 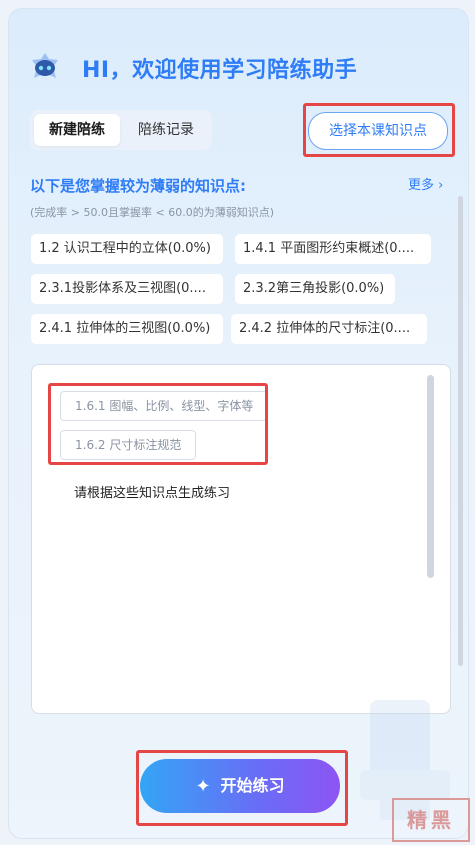 I want to click on robot-assistant-icon, so click(x=45, y=65).